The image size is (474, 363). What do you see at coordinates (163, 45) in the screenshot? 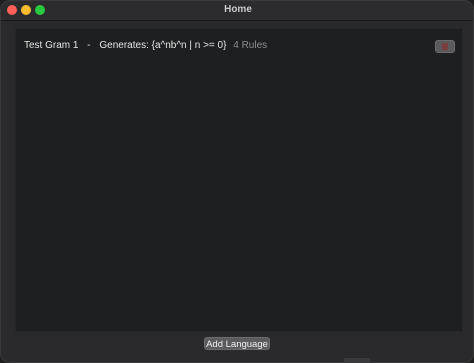
I see `language-generates: Generates: {a^nb^n | n >= 0}` at bounding box center [163, 45].